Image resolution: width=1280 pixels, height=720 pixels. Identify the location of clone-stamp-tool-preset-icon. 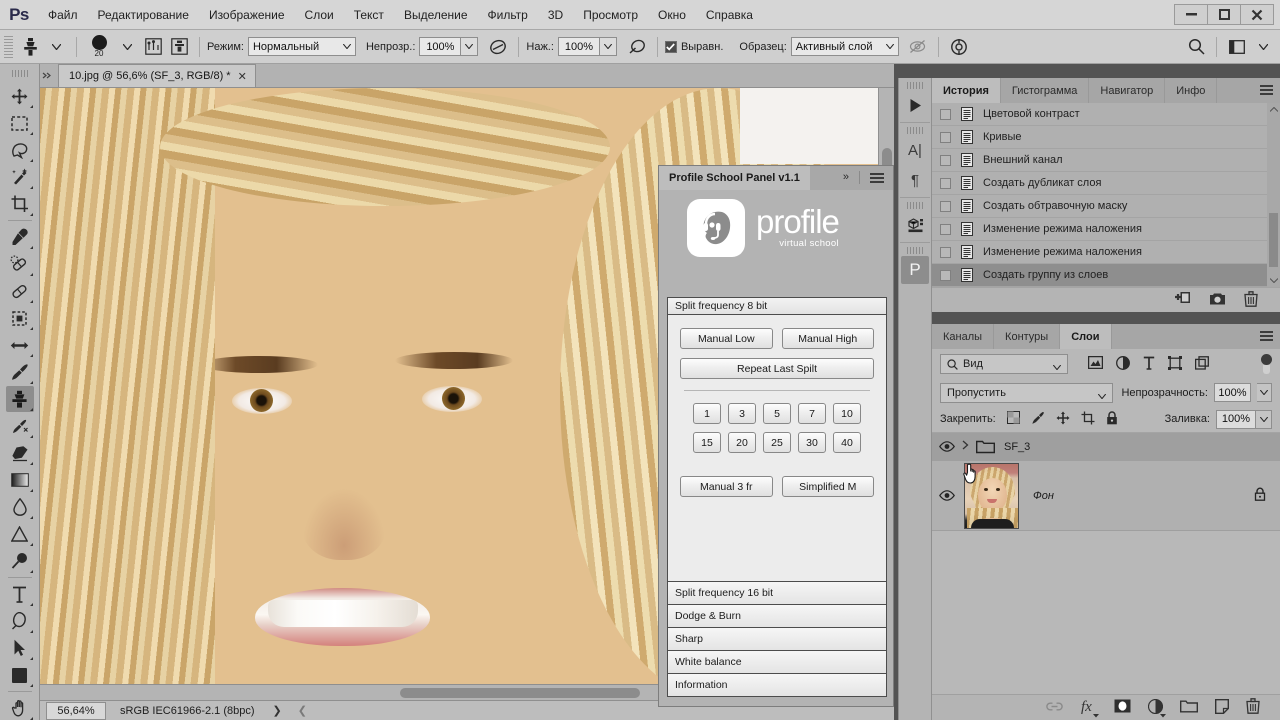
(30, 47).